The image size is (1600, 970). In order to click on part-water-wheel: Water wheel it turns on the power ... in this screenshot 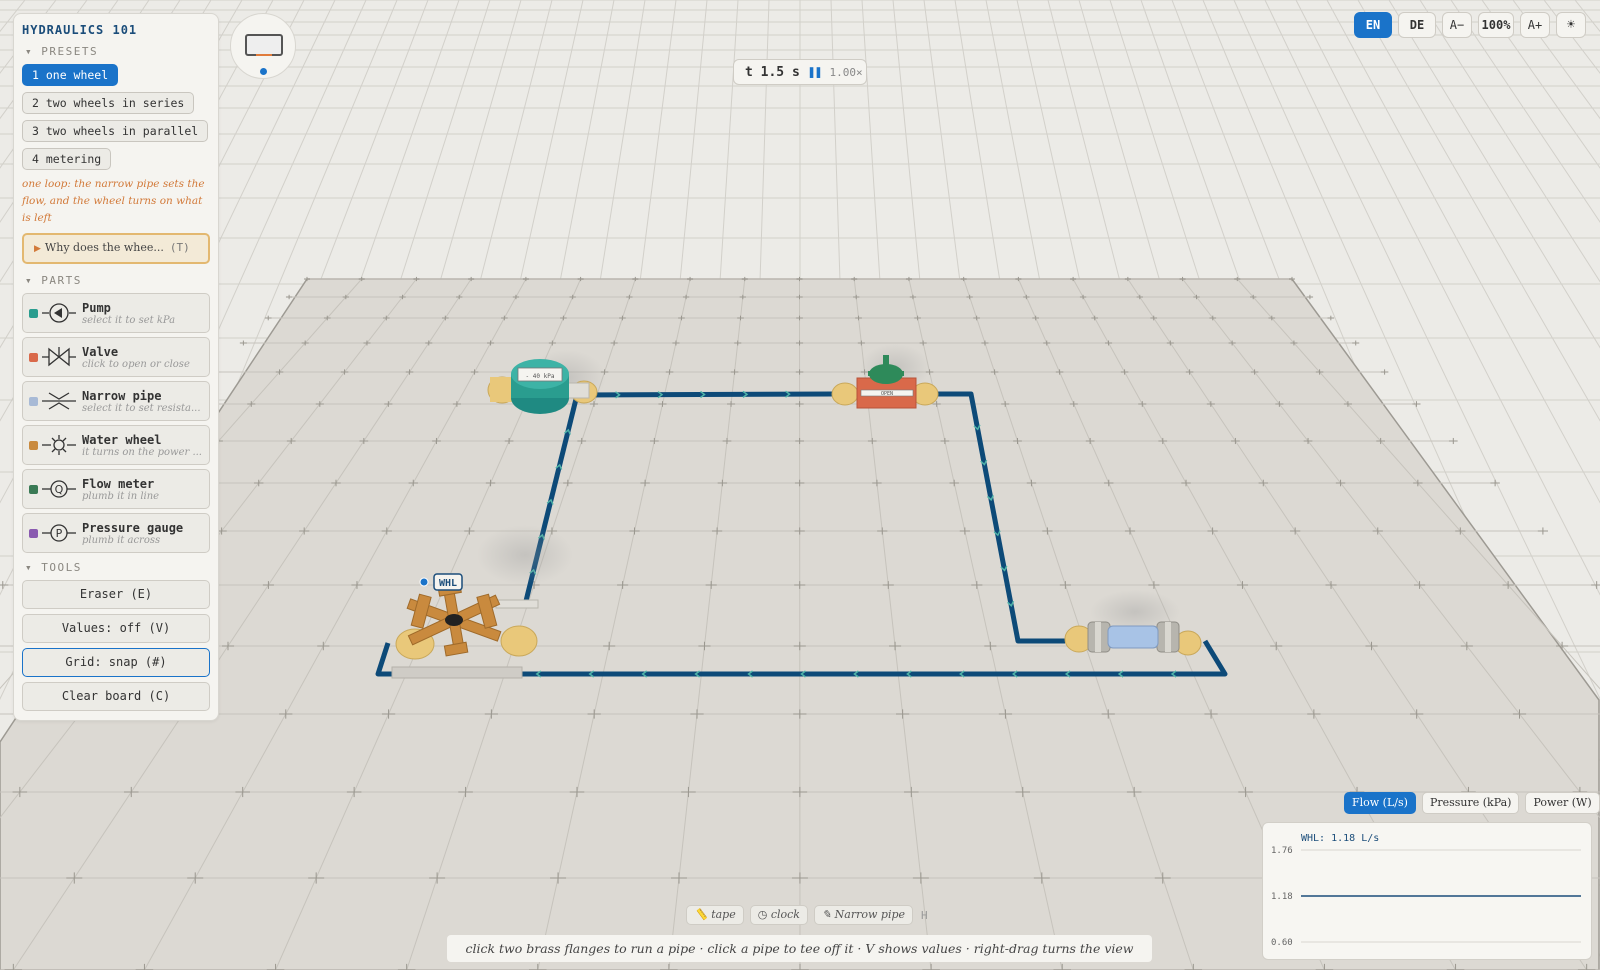, I will do `click(116, 445)`.